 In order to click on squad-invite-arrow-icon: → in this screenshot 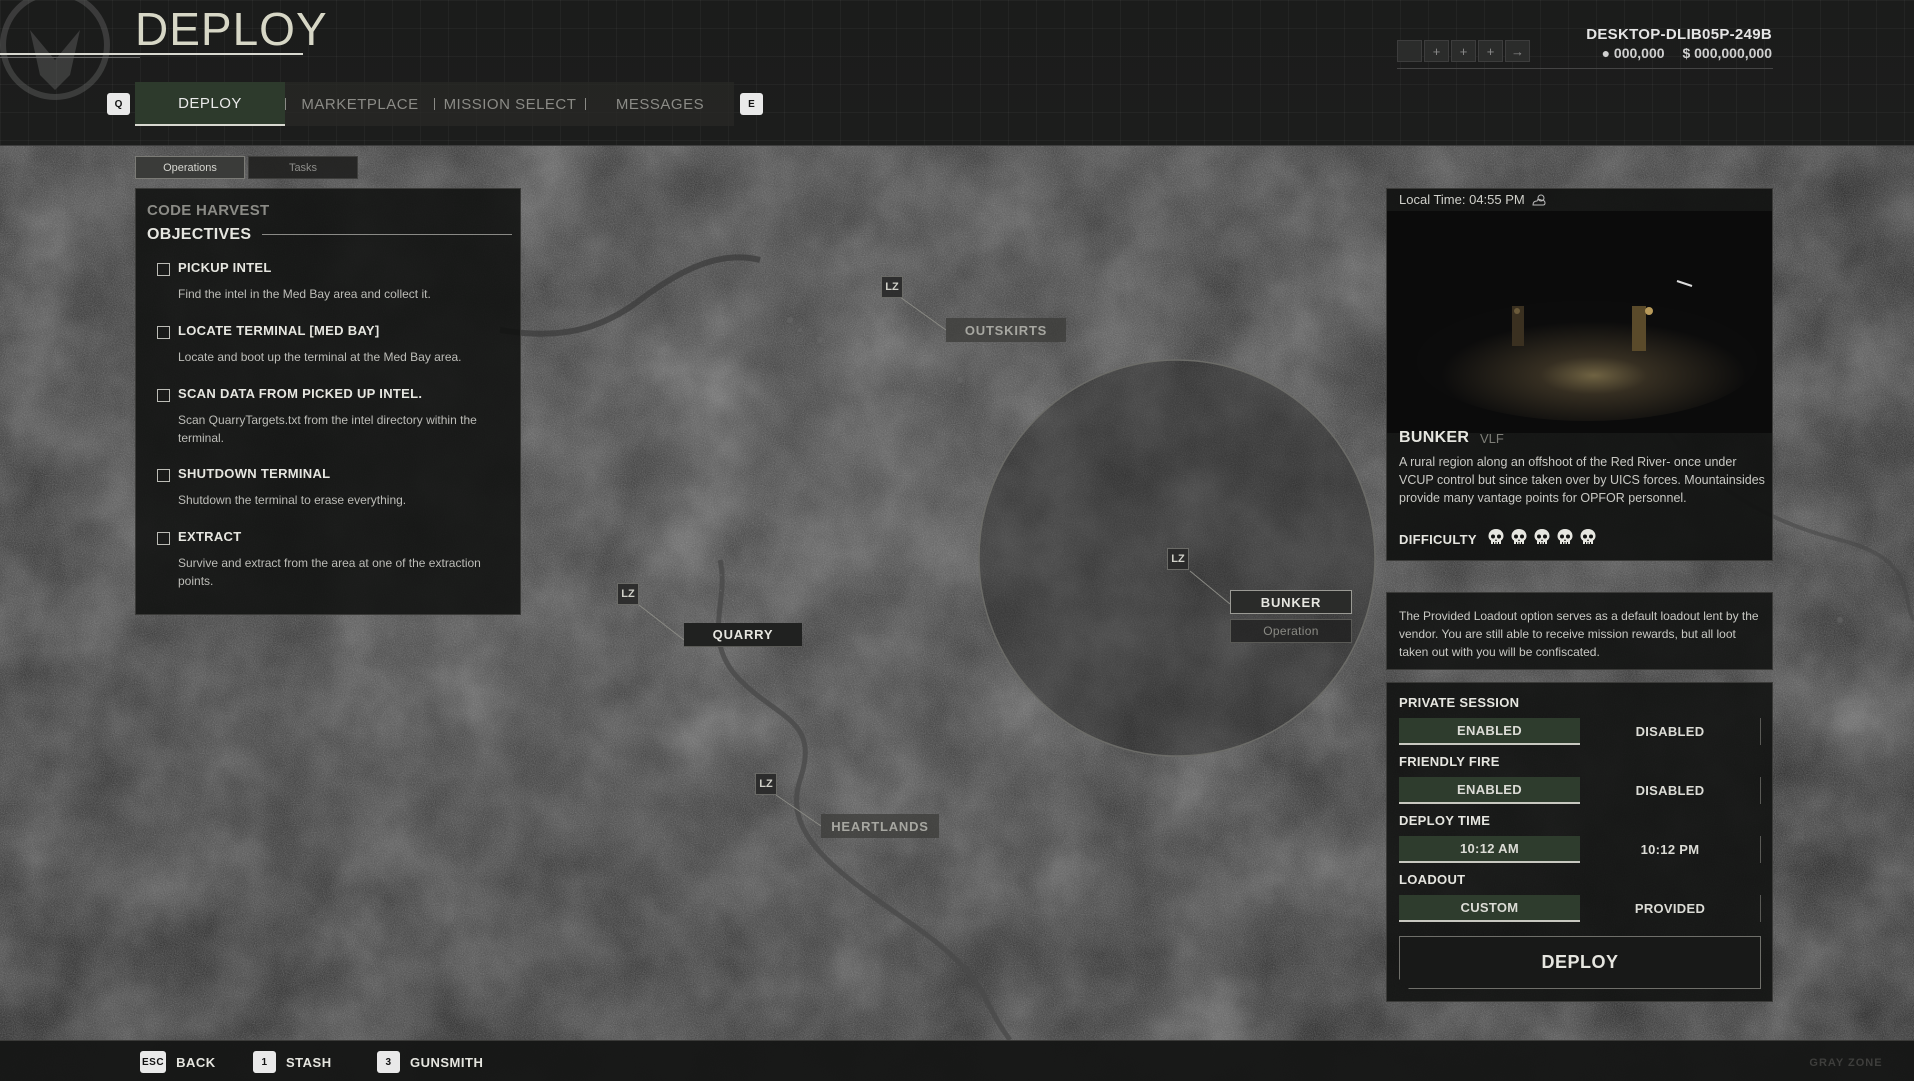, I will do `click(1517, 51)`.